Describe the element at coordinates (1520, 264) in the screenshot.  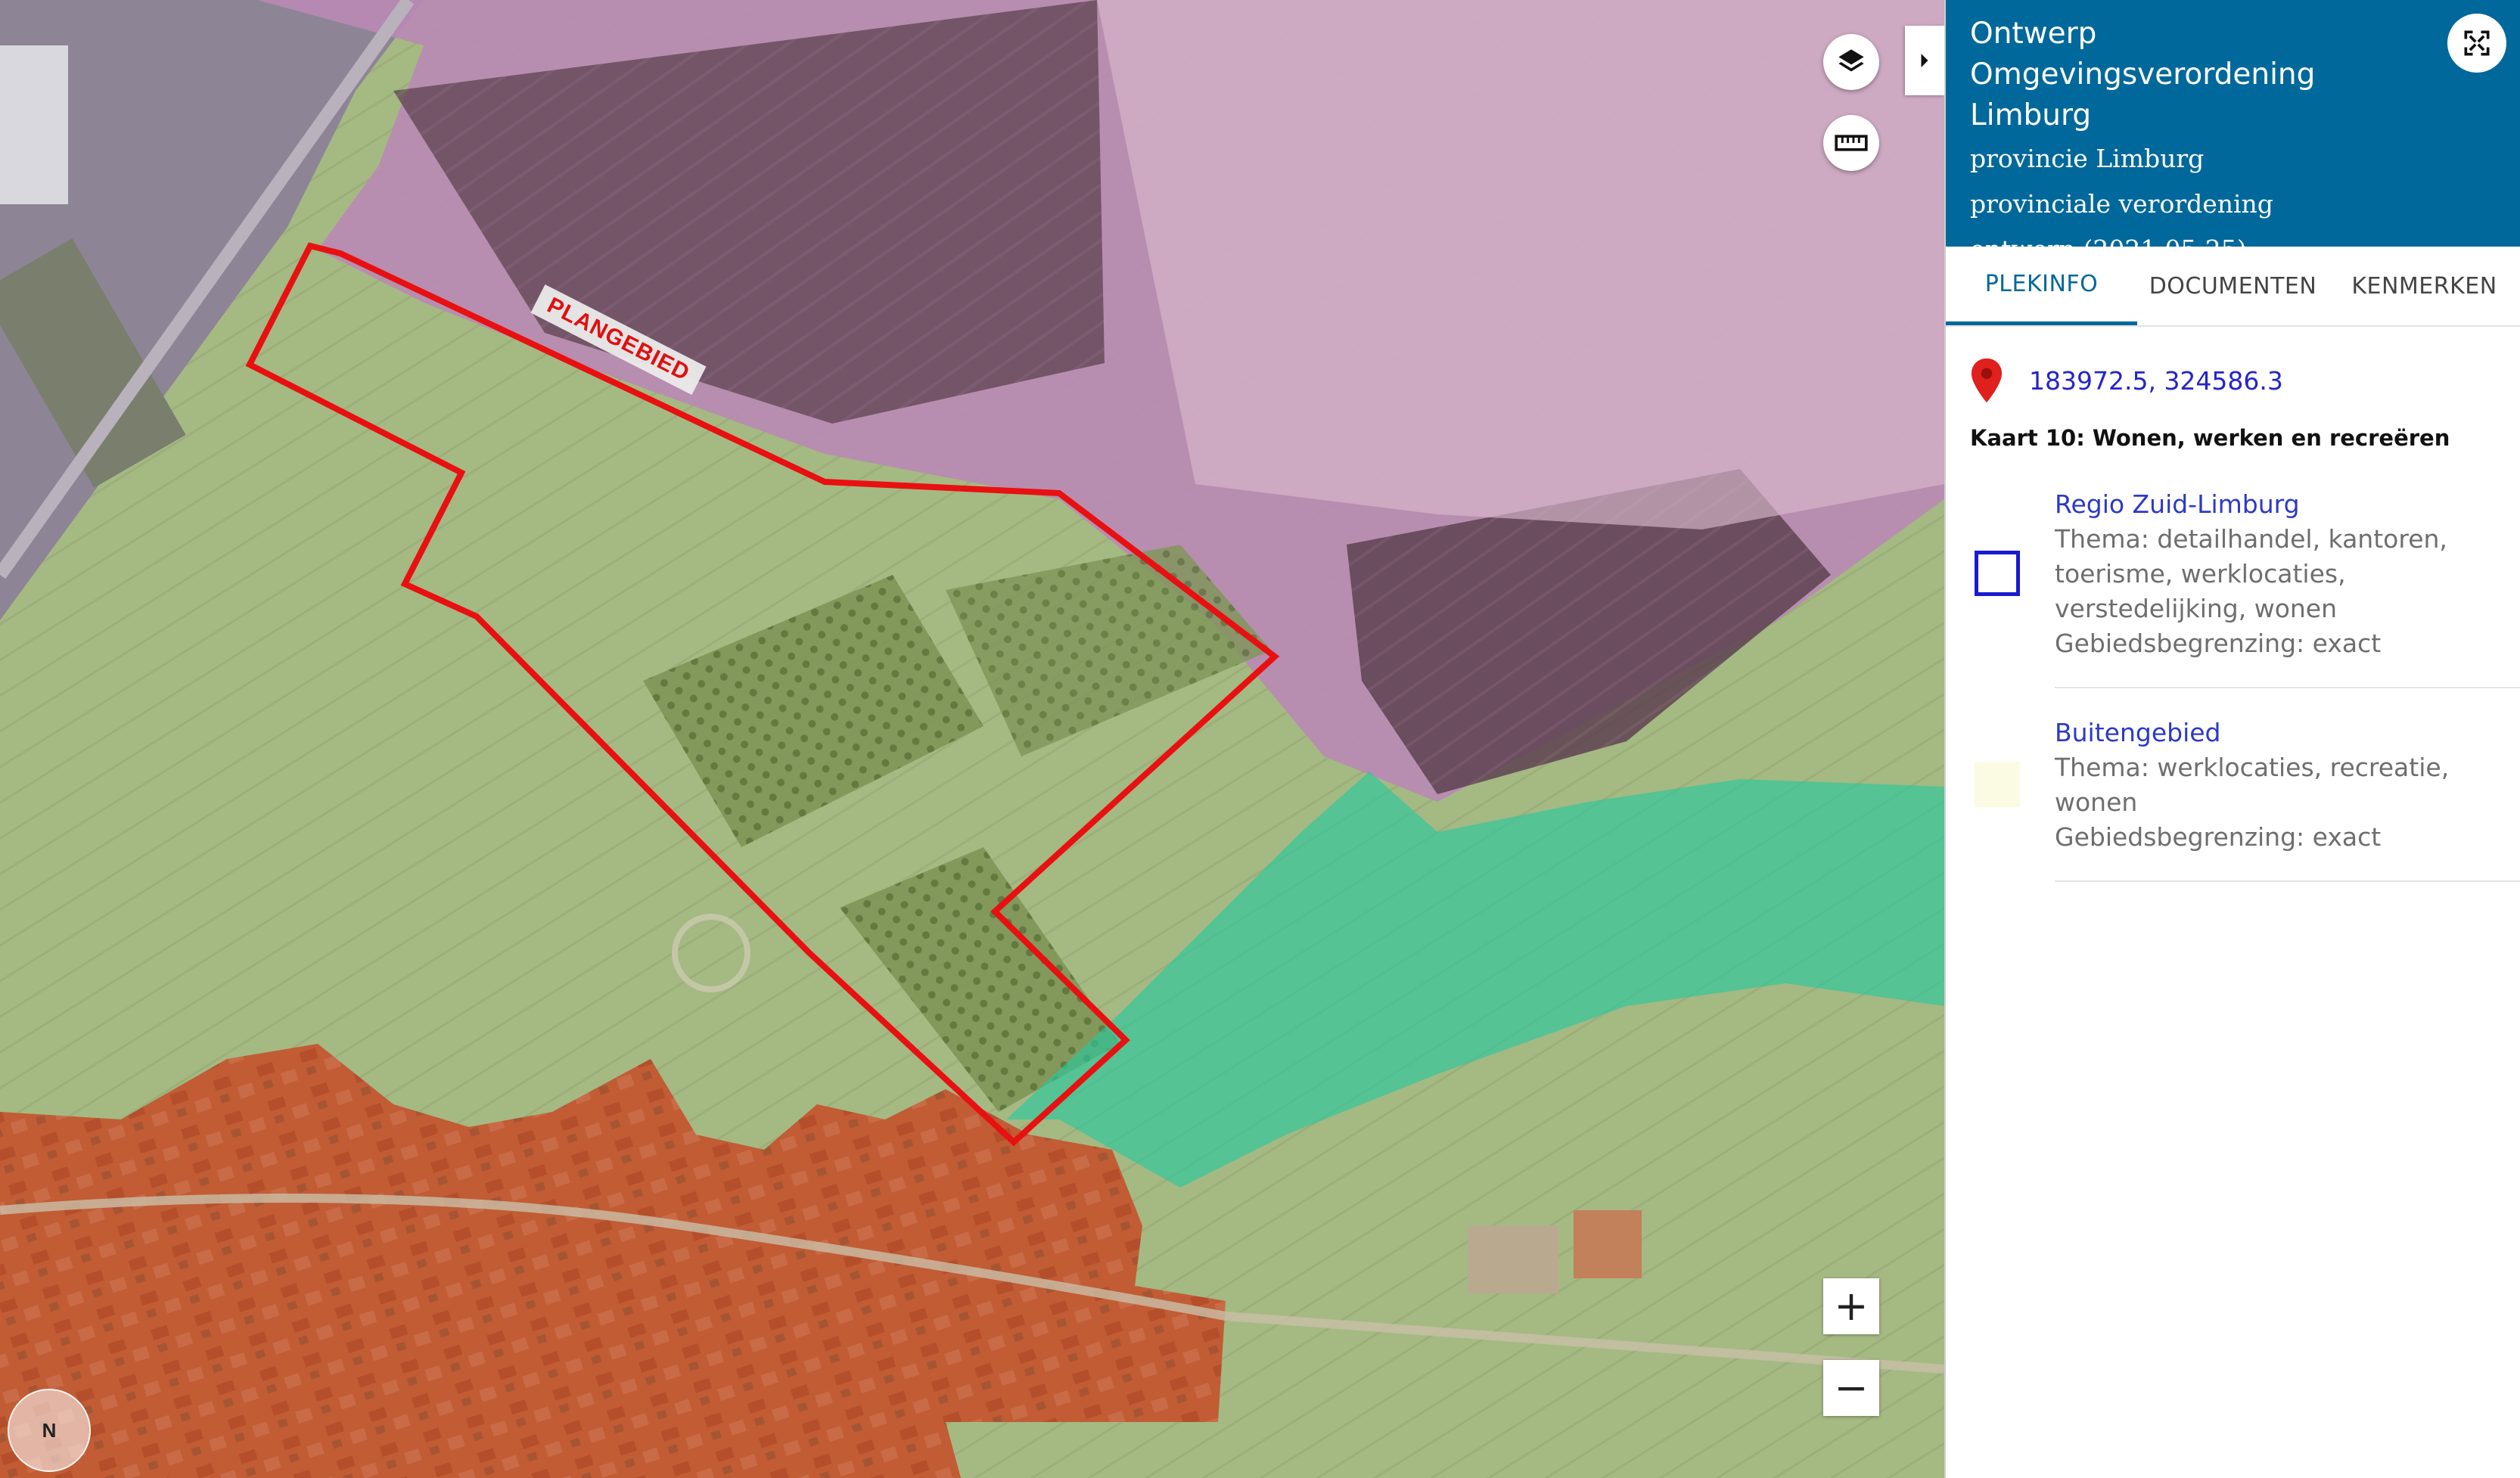
I see `quarry-area` at that location.